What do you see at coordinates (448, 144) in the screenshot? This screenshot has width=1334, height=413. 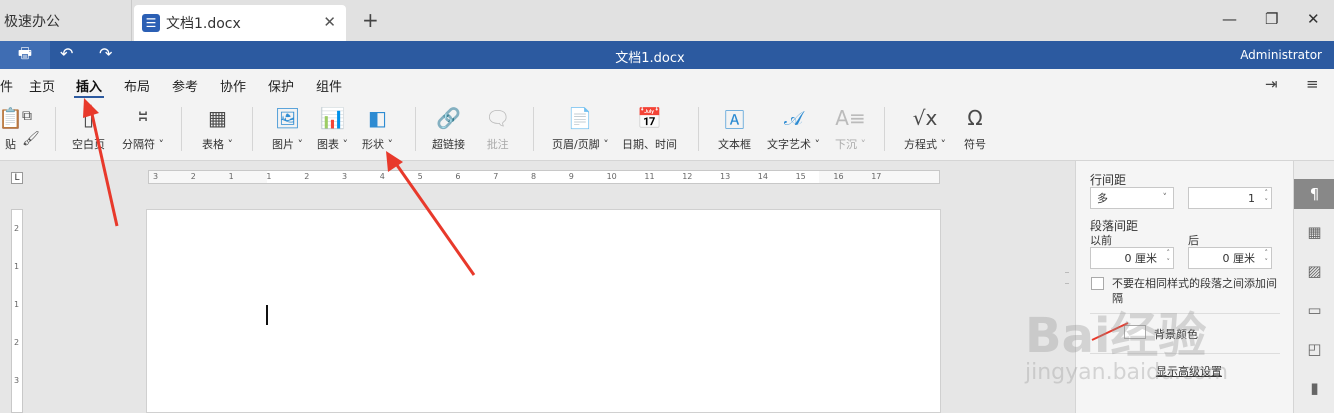 I see `hyperlink-label: 超链接` at bounding box center [448, 144].